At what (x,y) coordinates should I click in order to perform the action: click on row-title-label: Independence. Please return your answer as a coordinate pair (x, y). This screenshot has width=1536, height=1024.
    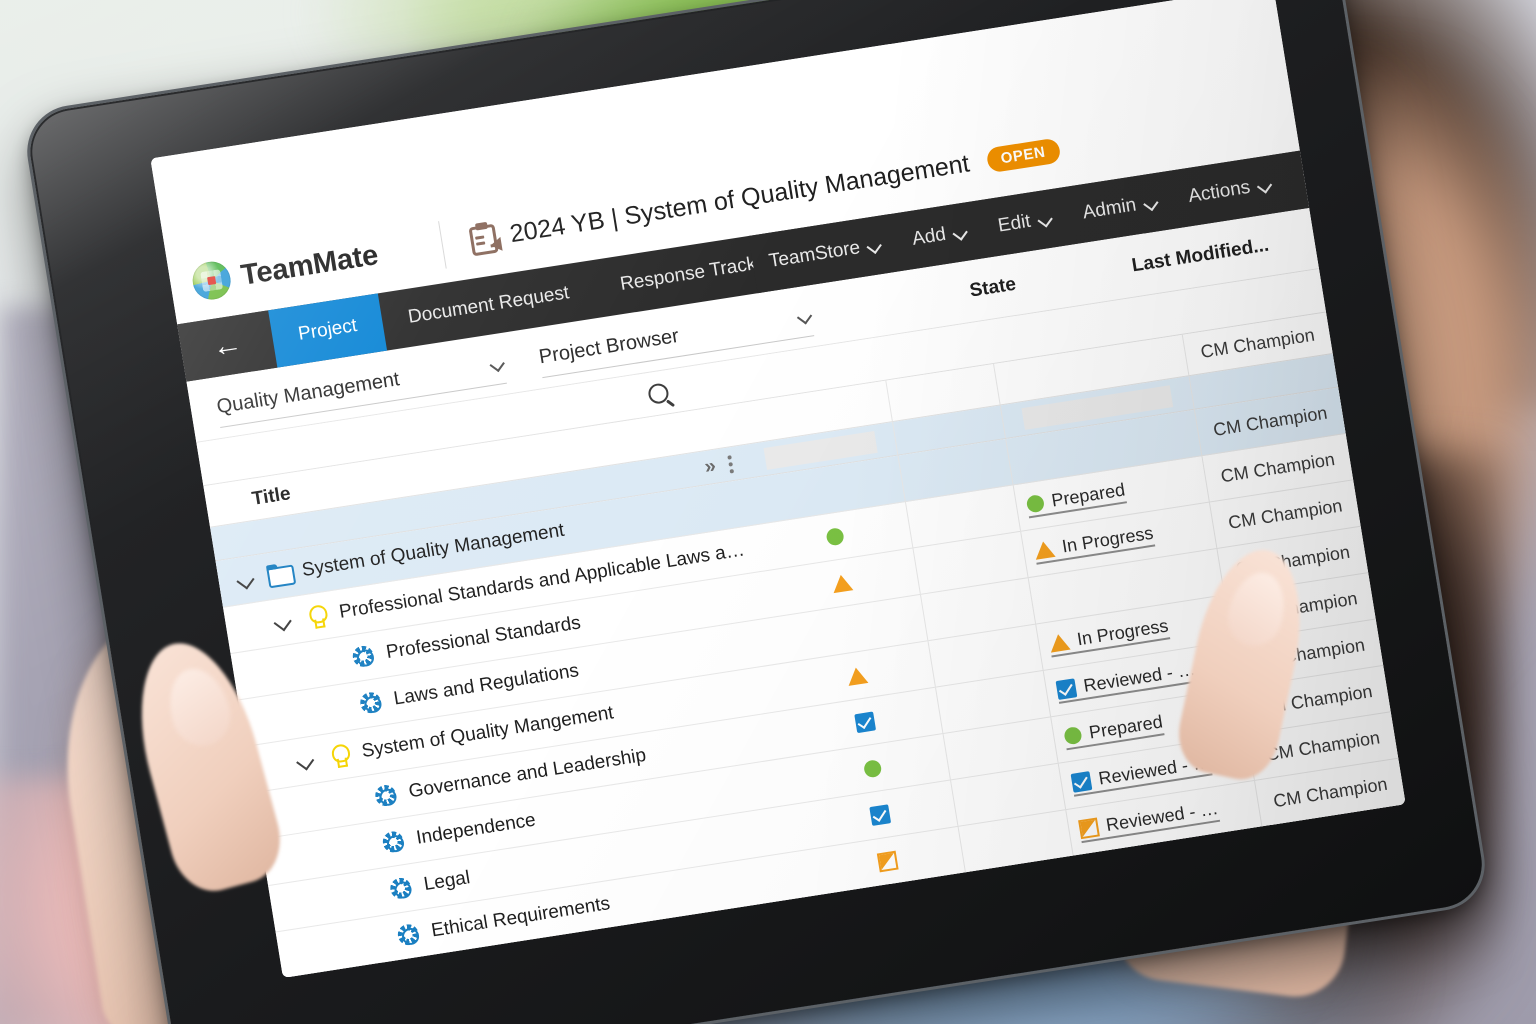
    Looking at the image, I should click on (476, 829).